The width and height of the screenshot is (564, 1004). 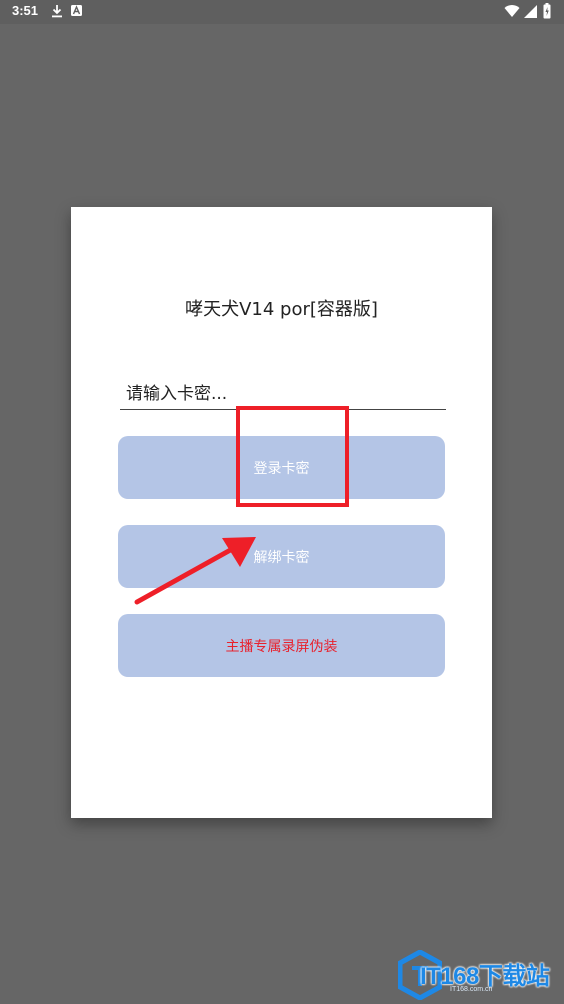 I want to click on signal-icon, so click(x=530, y=11).